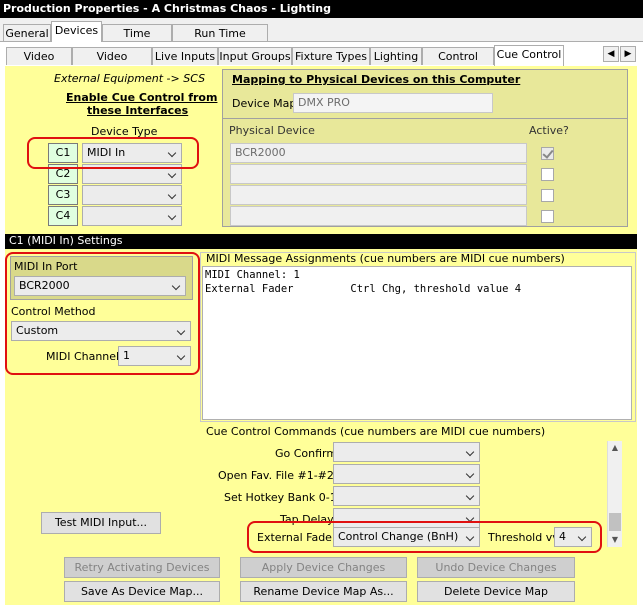 This screenshot has width=643, height=609. Describe the element at coordinates (279, 475) in the screenshot. I see `command-label-open-fav-file: Open Fav. File #1-#20` at that location.